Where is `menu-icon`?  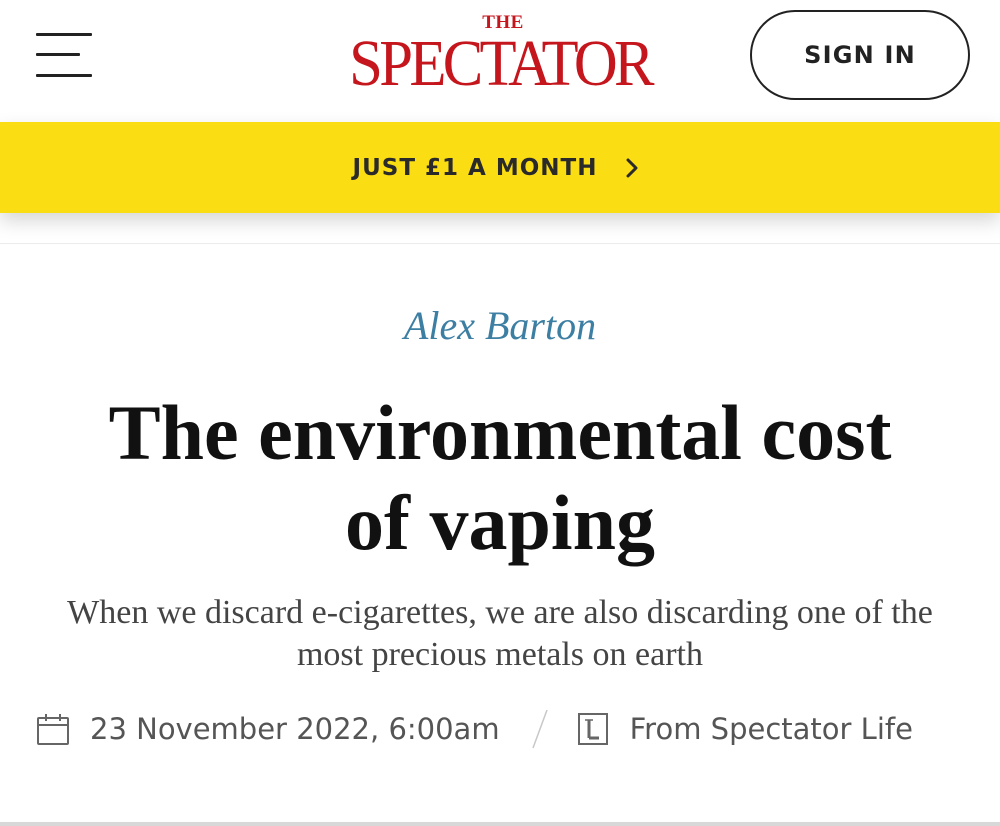
menu-icon is located at coordinates (65, 56).